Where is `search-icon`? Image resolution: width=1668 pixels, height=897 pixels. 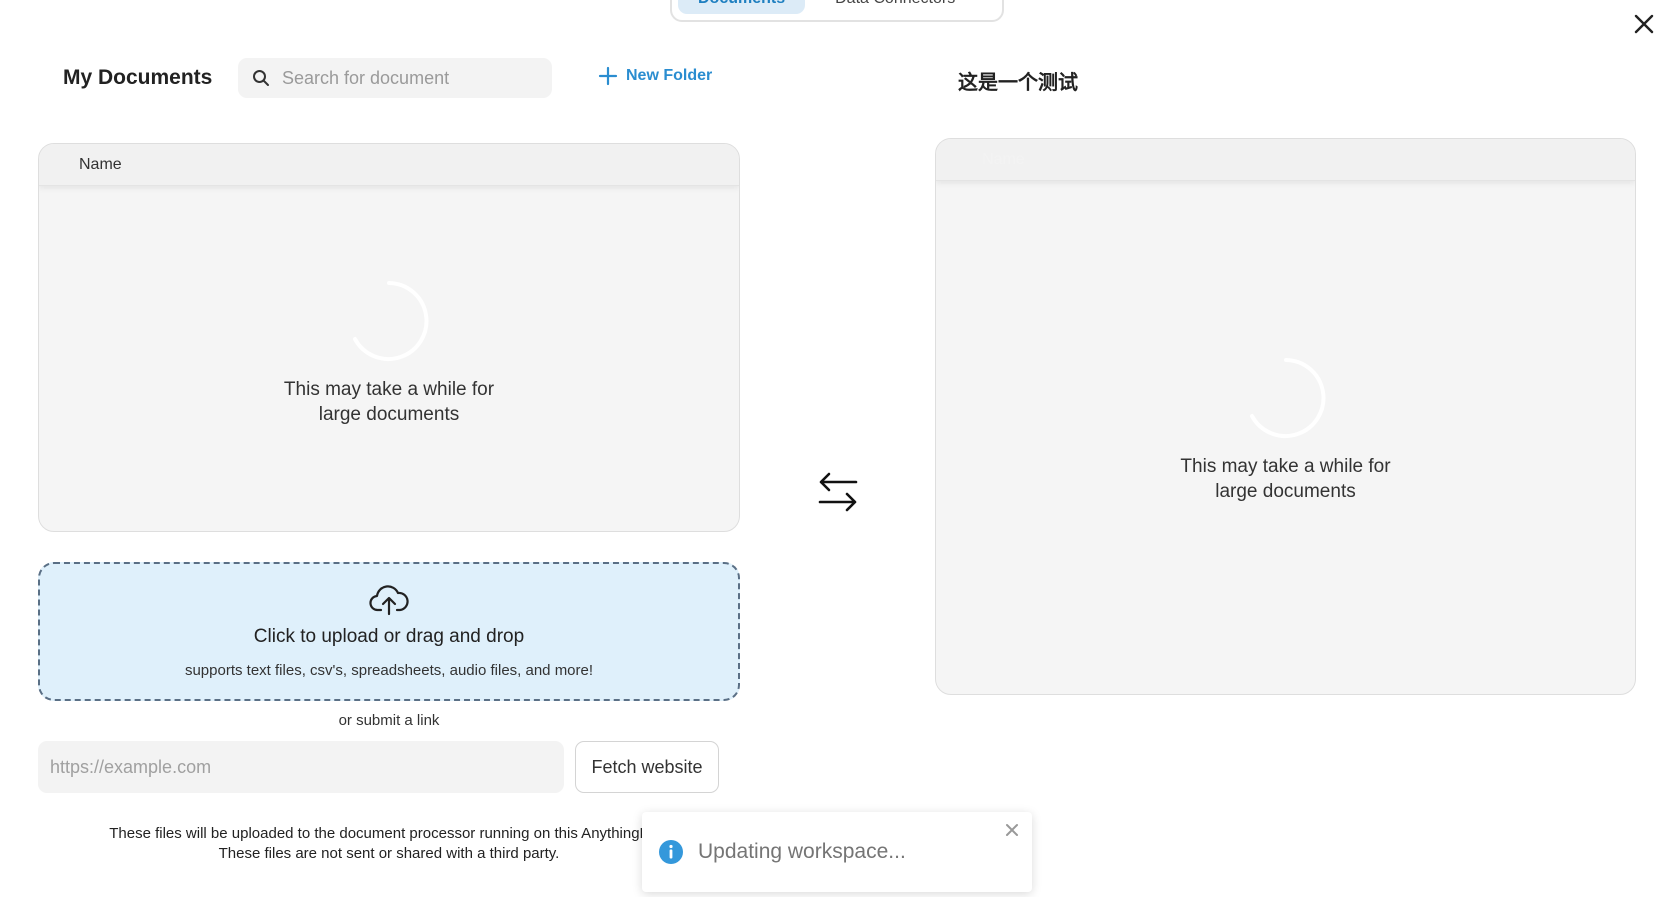 search-icon is located at coordinates (261, 78).